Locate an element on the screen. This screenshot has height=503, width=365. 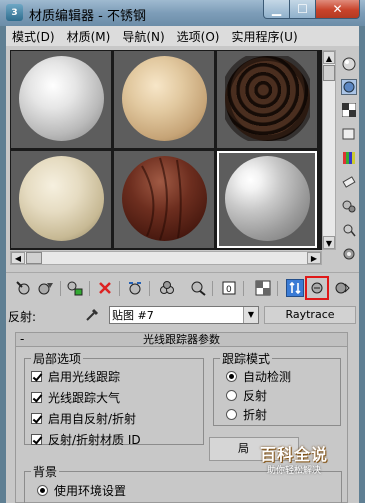
rollout-header: - 光线跟踪器参数 is located at coordinates (181, 339).